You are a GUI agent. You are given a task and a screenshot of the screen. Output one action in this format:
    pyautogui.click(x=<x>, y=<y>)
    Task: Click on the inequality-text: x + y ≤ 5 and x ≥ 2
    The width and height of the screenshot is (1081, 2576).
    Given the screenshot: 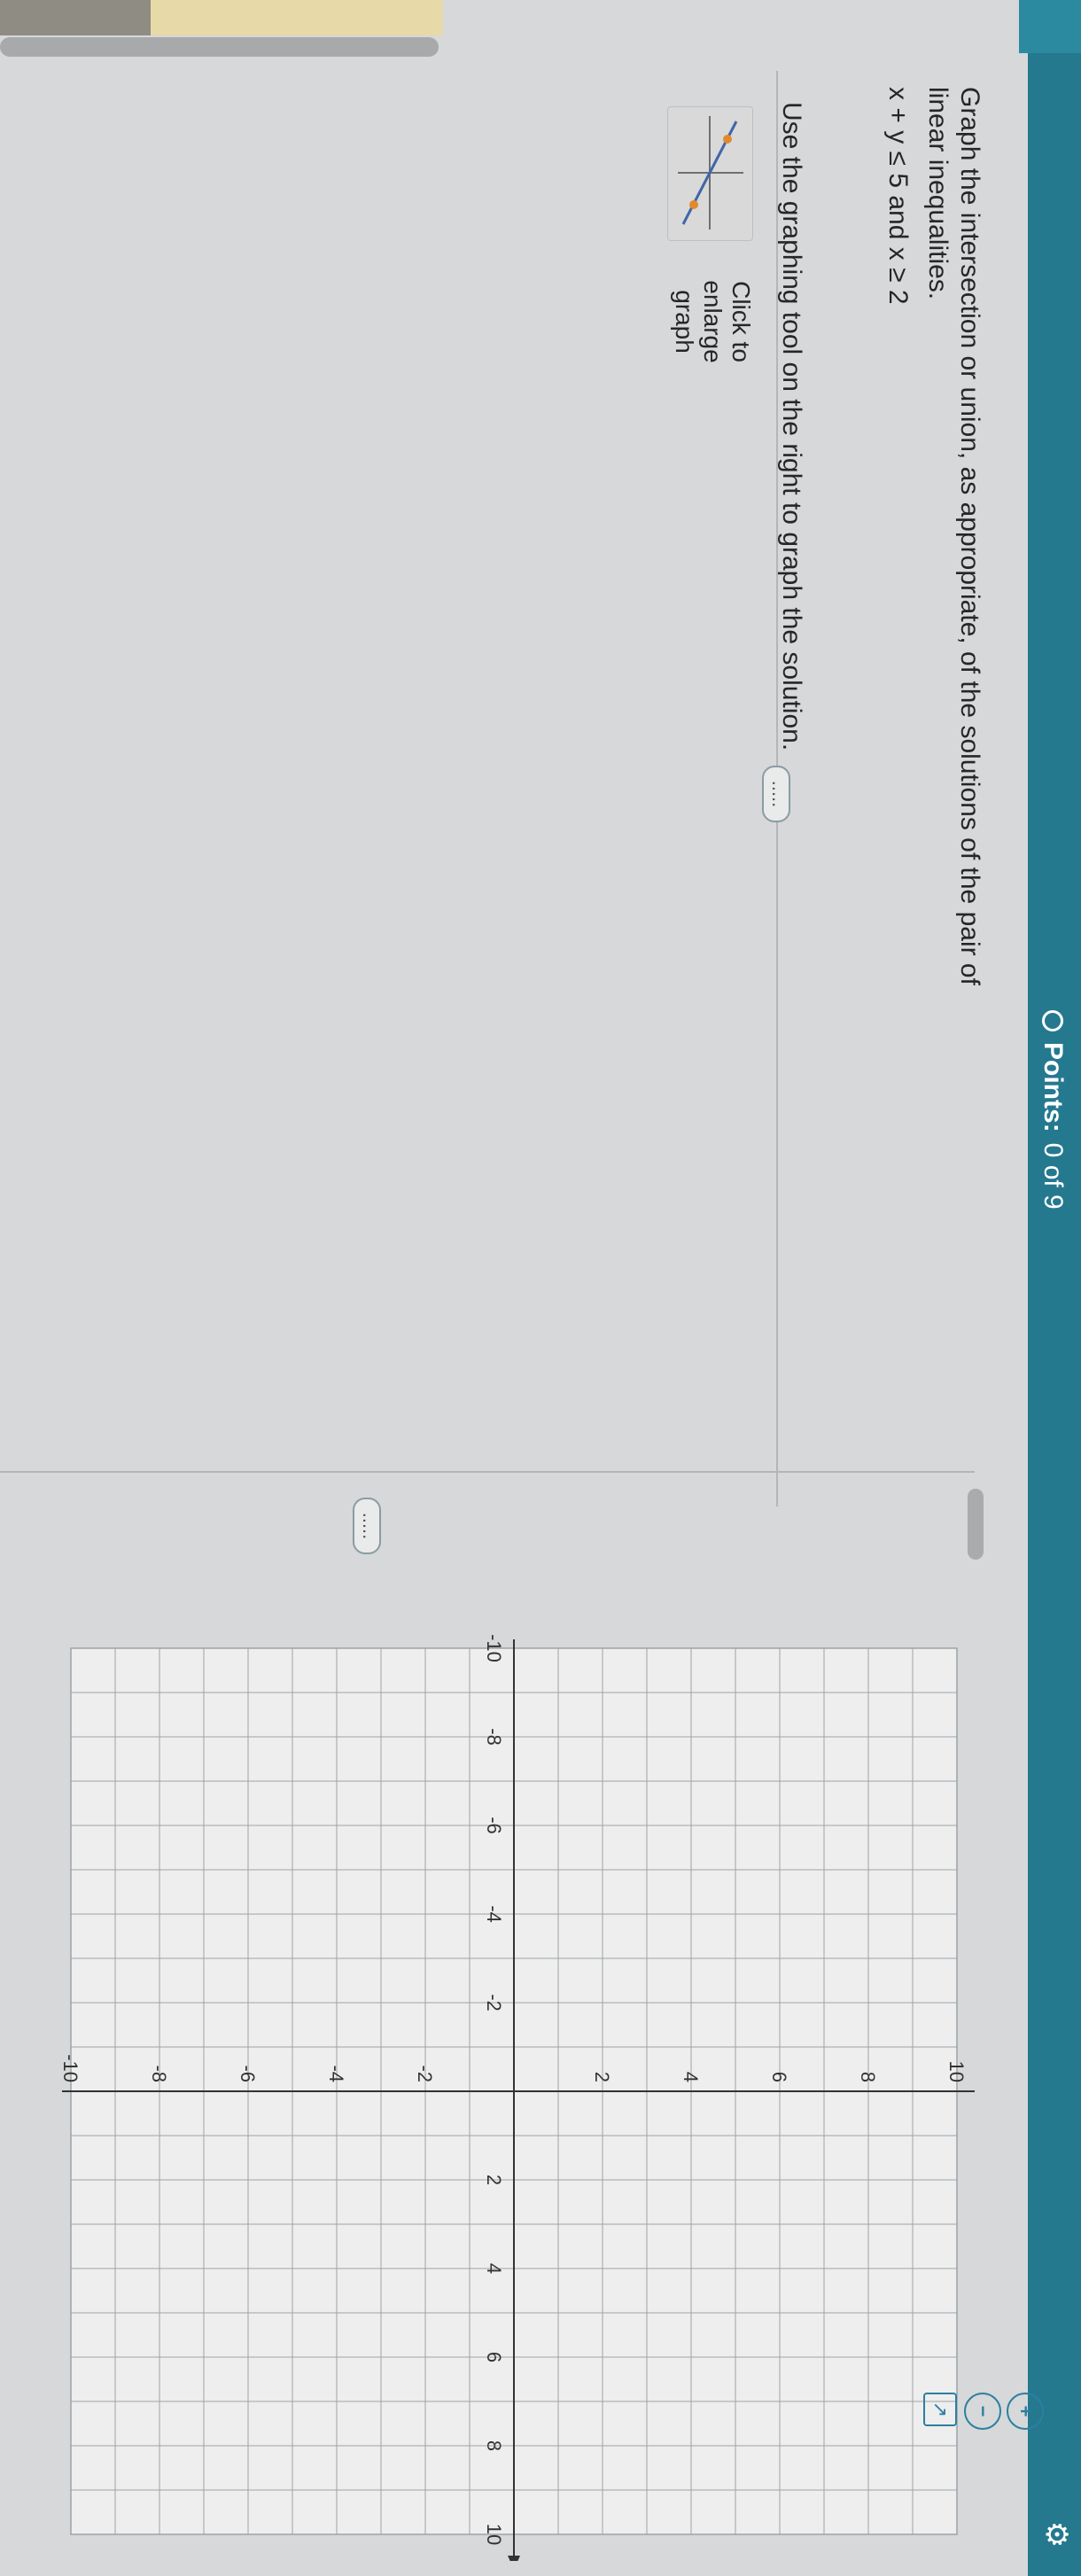 What is the action you would take?
    pyautogui.click(x=898, y=196)
    